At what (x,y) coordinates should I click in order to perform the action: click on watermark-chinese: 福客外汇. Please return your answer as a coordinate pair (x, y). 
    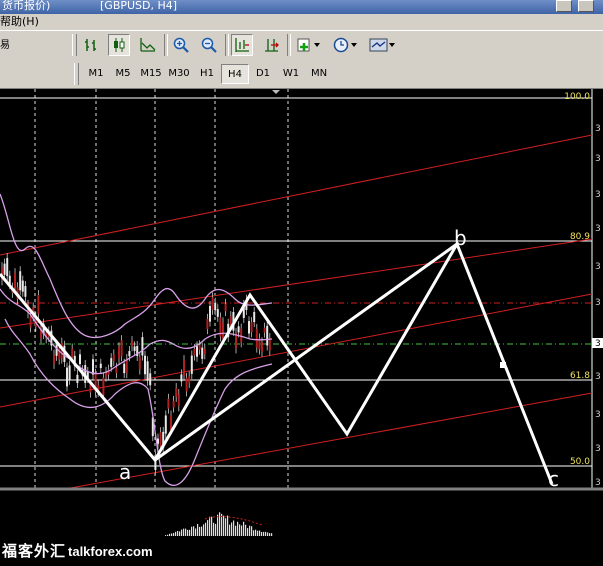
    Looking at the image, I should click on (34, 551).